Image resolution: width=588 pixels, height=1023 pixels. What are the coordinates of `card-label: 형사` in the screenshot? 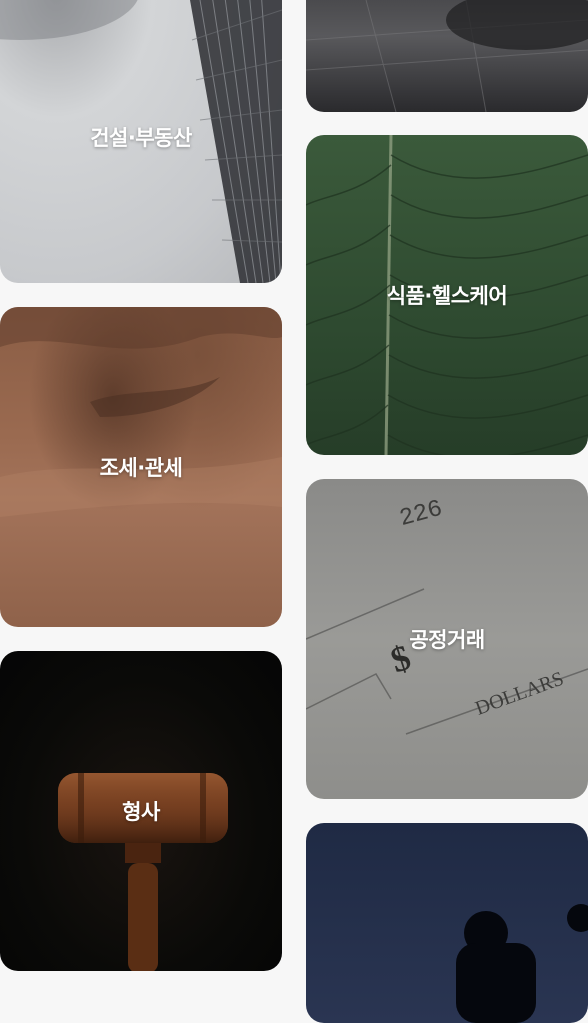 It's located at (141, 812).